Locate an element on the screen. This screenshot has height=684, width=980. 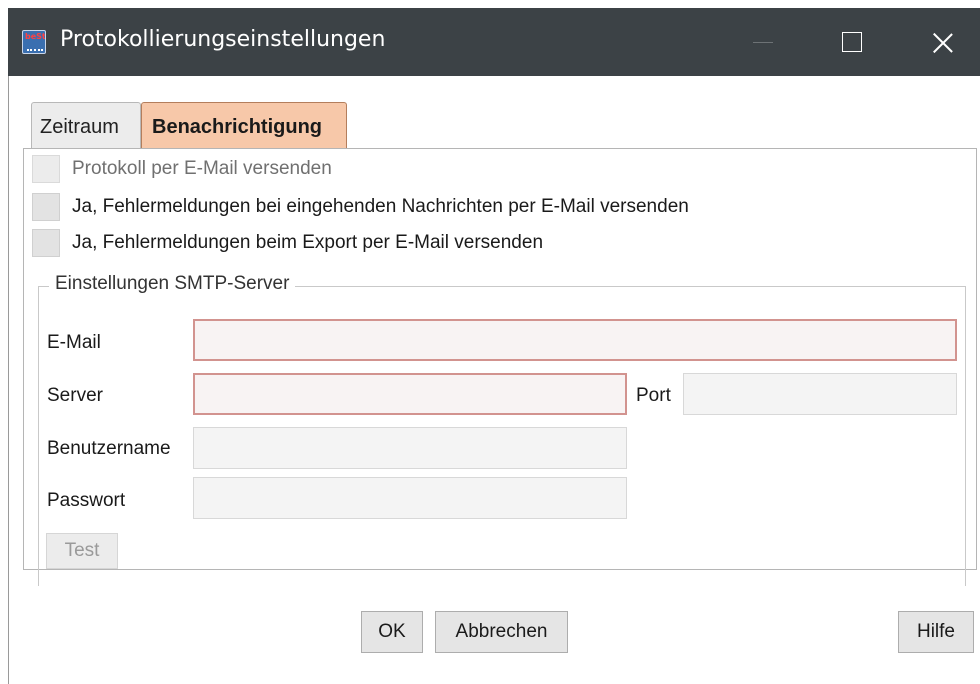
help-button: Hilfe is located at coordinates (936, 632).